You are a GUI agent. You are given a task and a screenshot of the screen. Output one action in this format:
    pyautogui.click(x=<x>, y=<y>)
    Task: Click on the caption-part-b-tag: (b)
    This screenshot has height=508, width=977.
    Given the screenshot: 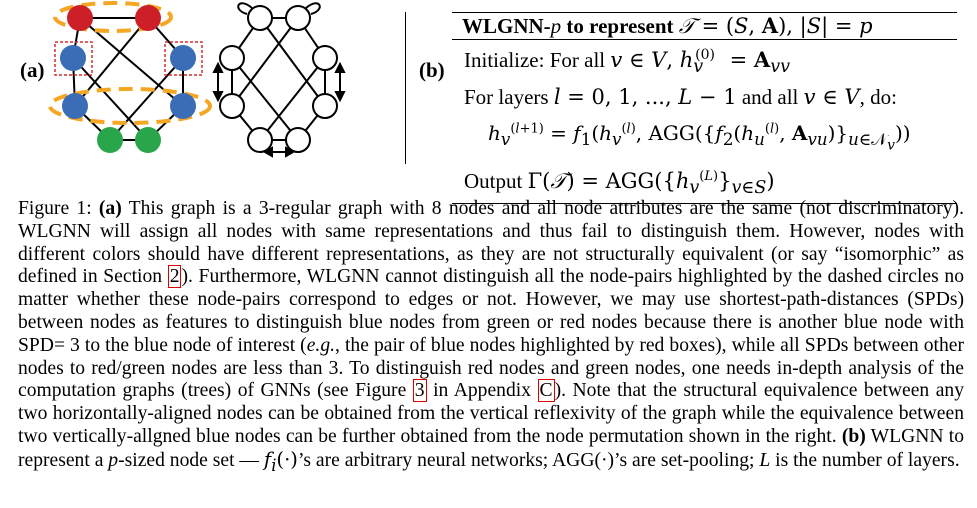 What is the action you would take?
    pyautogui.click(x=853, y=436)
    